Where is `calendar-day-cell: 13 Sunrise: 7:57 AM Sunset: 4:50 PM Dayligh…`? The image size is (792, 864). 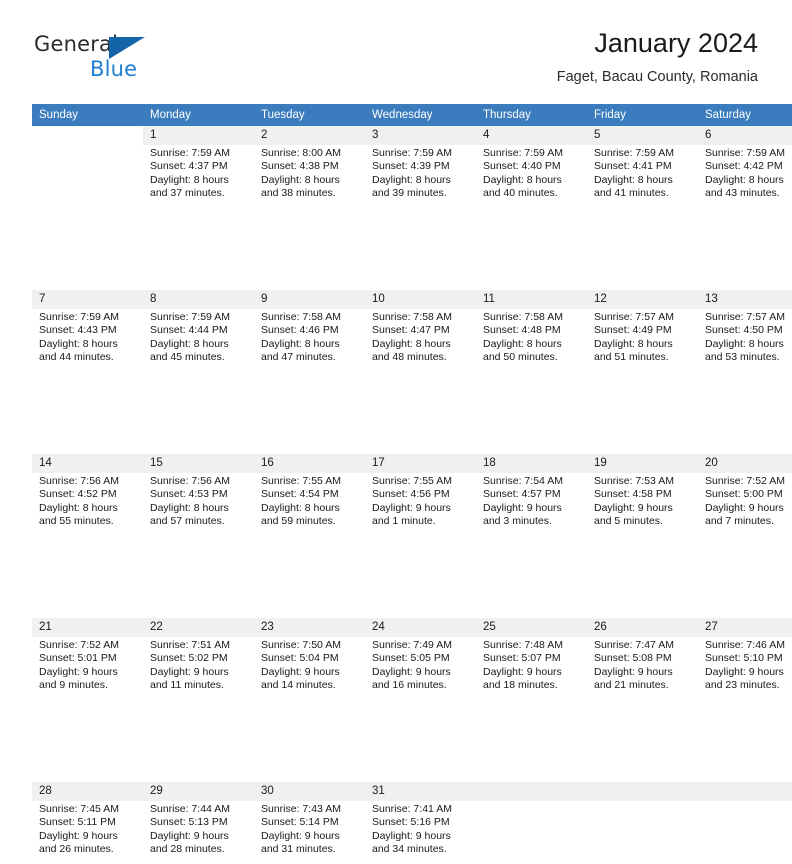
calendar-day-cell: 13 Sunrise: 7:57 AM Sunset: 4:50 PM Dayligh… is located at coordinates (745, 331).